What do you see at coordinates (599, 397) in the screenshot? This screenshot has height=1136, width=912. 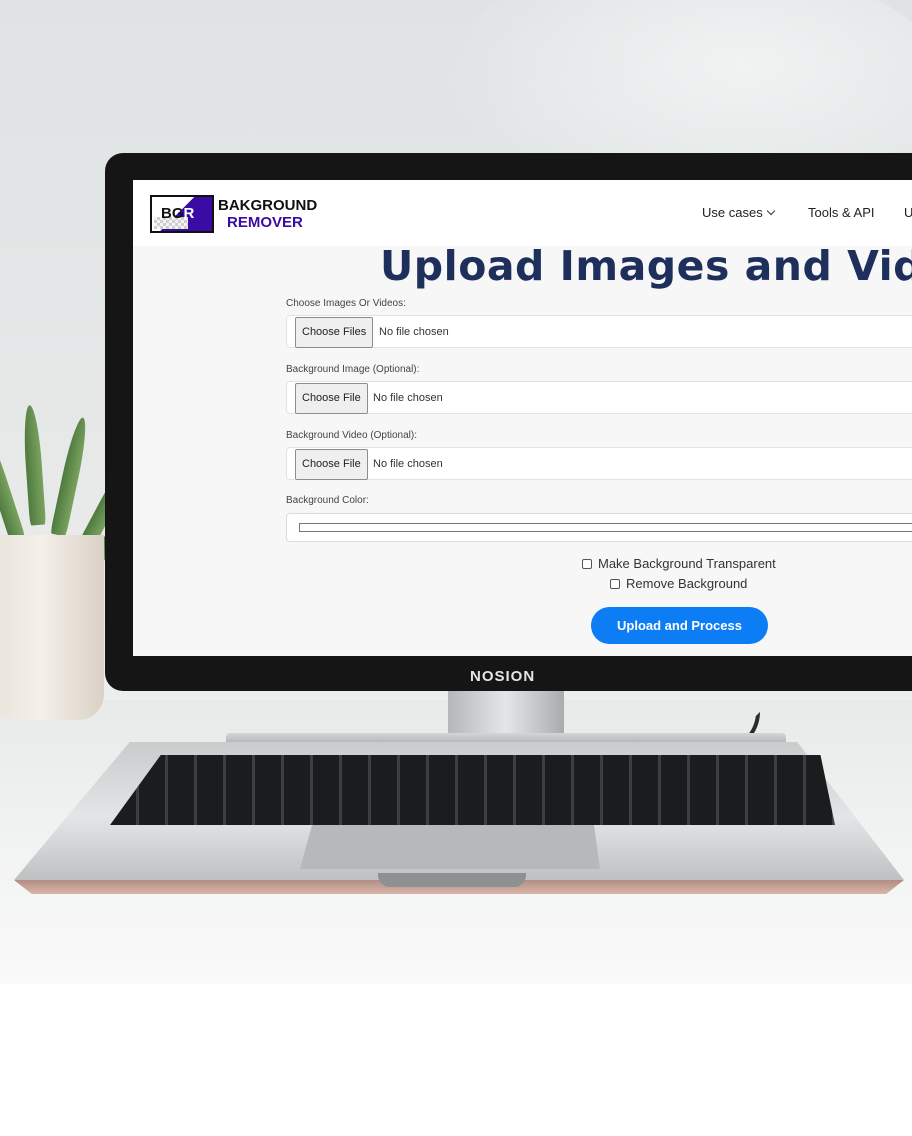 I see `bg-image-file-input: Choose File No file chosen` at bounding box center [599, 397].